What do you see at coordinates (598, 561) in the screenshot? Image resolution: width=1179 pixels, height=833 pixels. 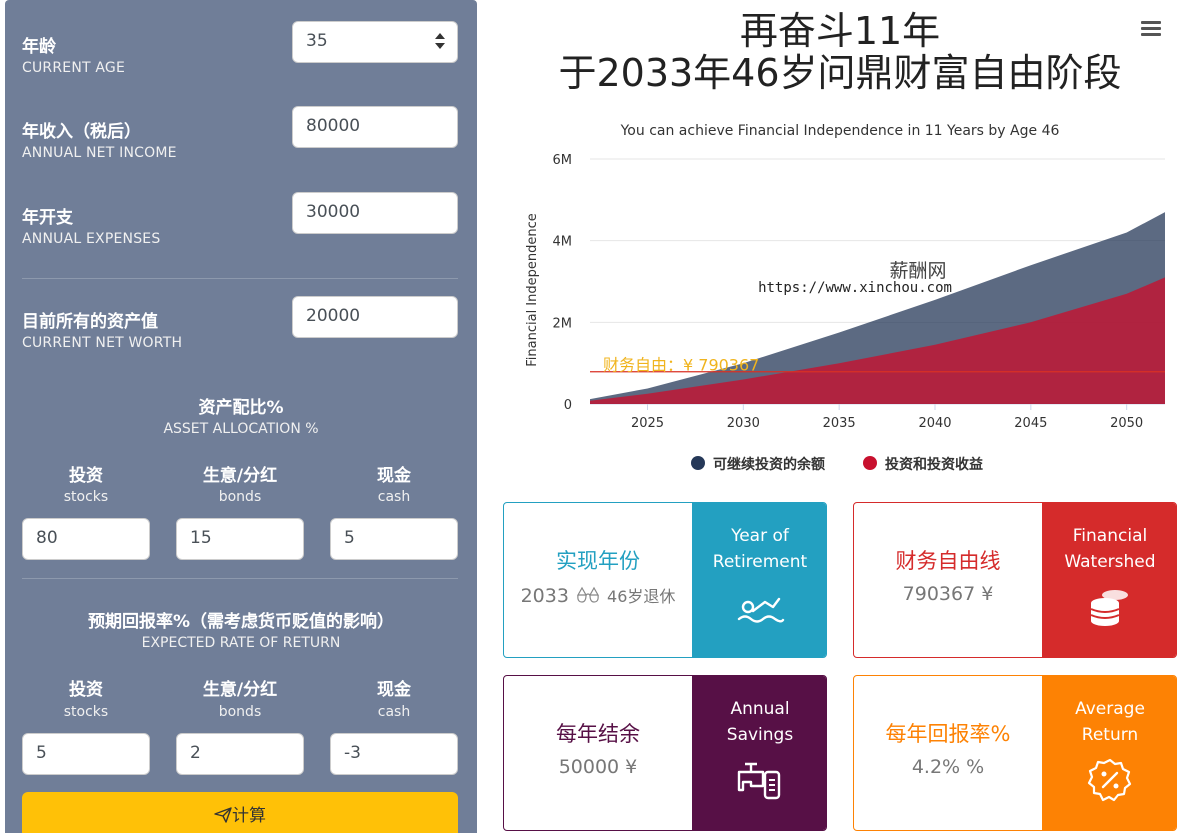 I see `retirement-year-title: 实现年份` at bounding box center [598, 561].